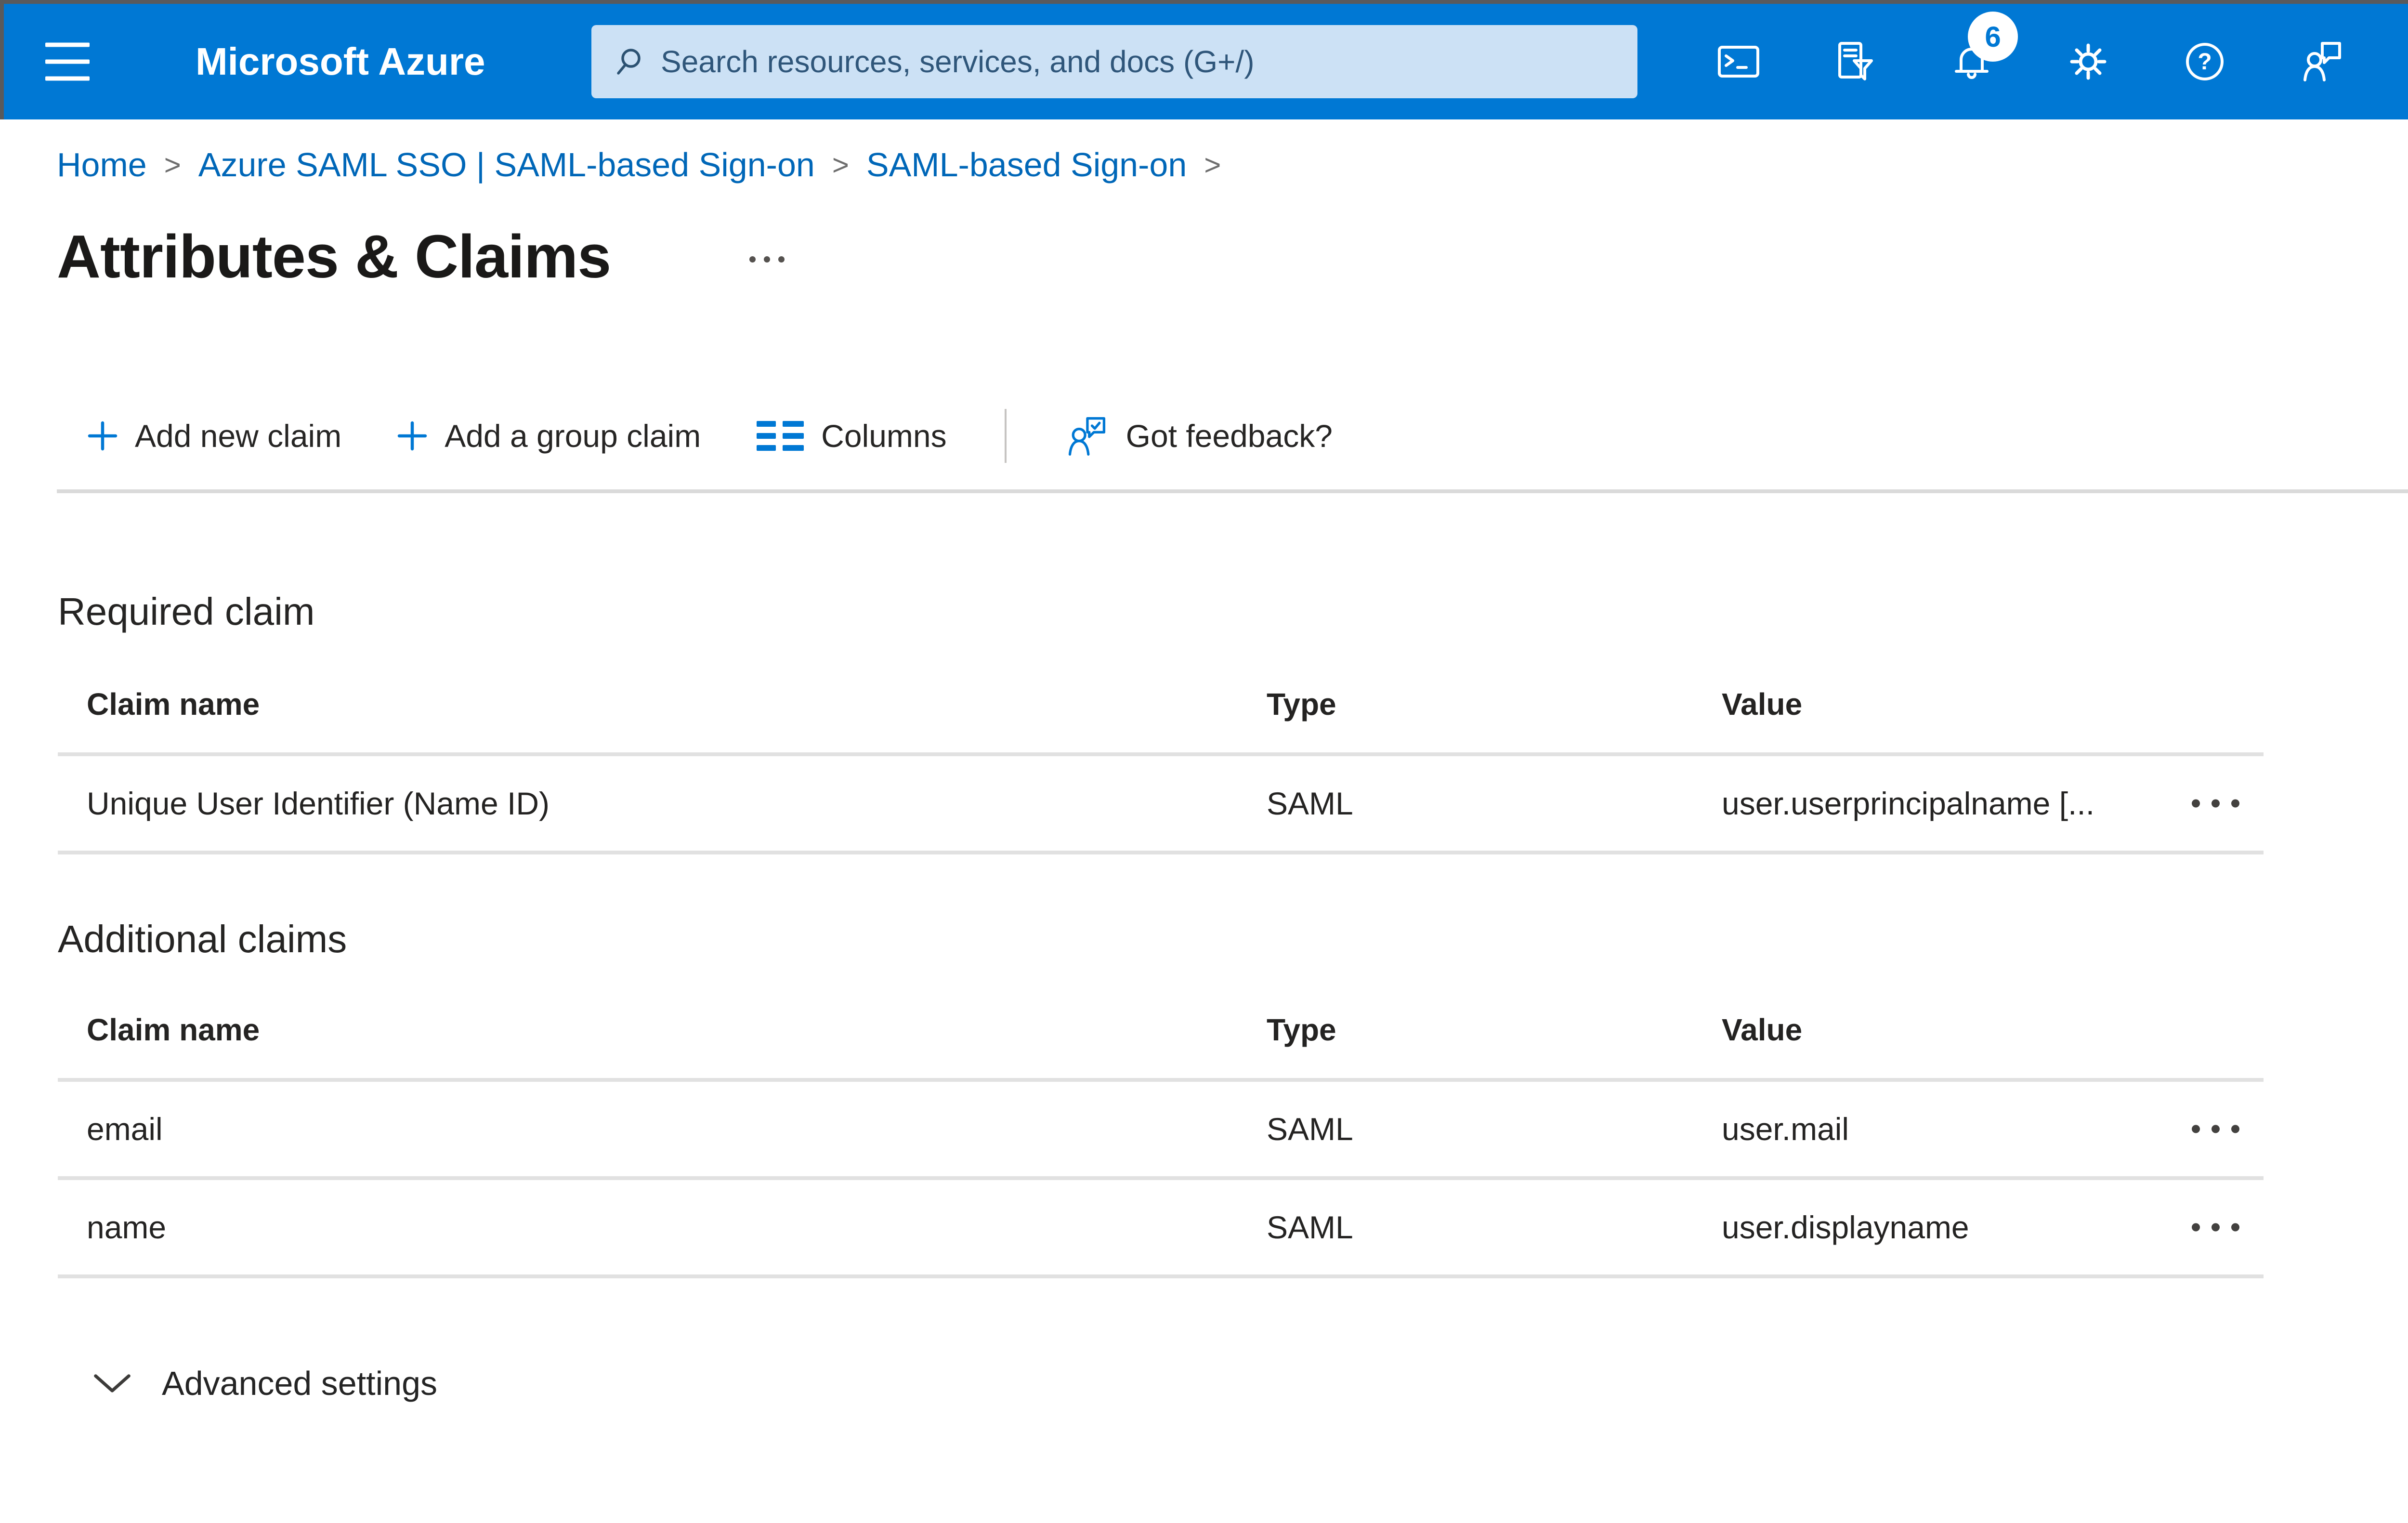  I want to click on settings-gear-icon, so click(2088, 61).